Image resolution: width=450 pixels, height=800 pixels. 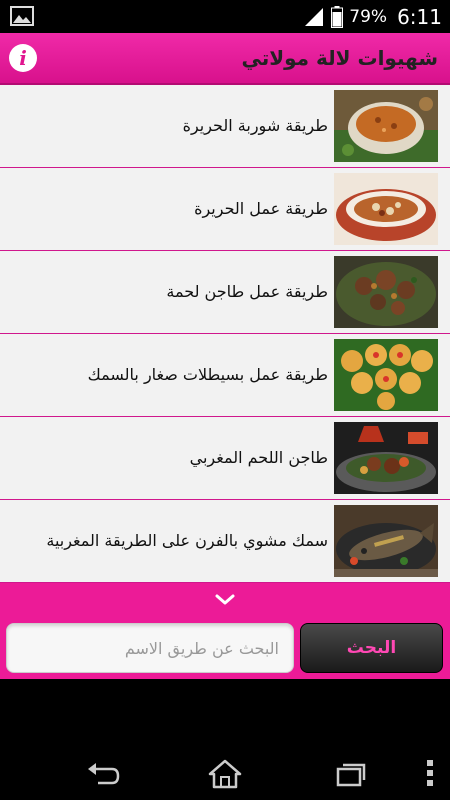 What do you see at coordinates (339, 58) in the screenshot?
I see `page-title: شهيوات لالة مولاتي` at bounding box center [339, 58].